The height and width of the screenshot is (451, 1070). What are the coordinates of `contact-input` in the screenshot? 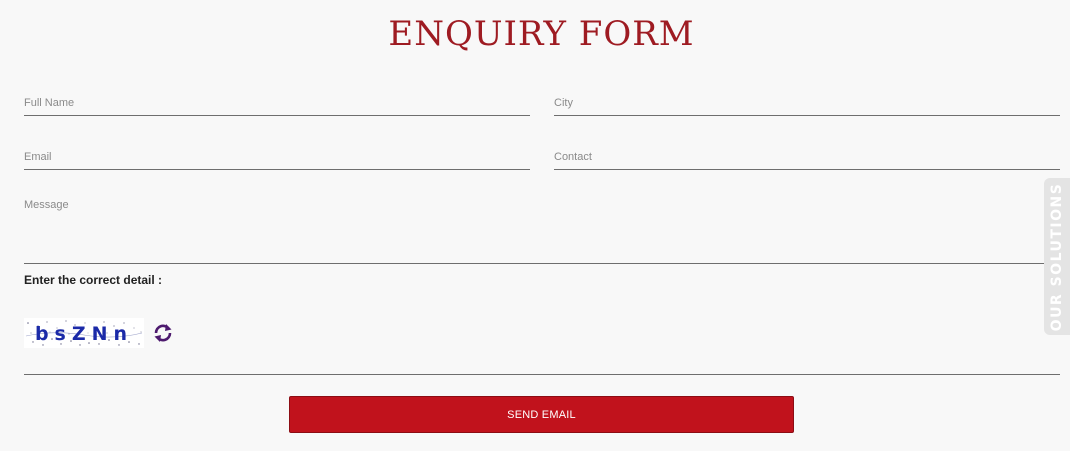 It's located at (807, 156).